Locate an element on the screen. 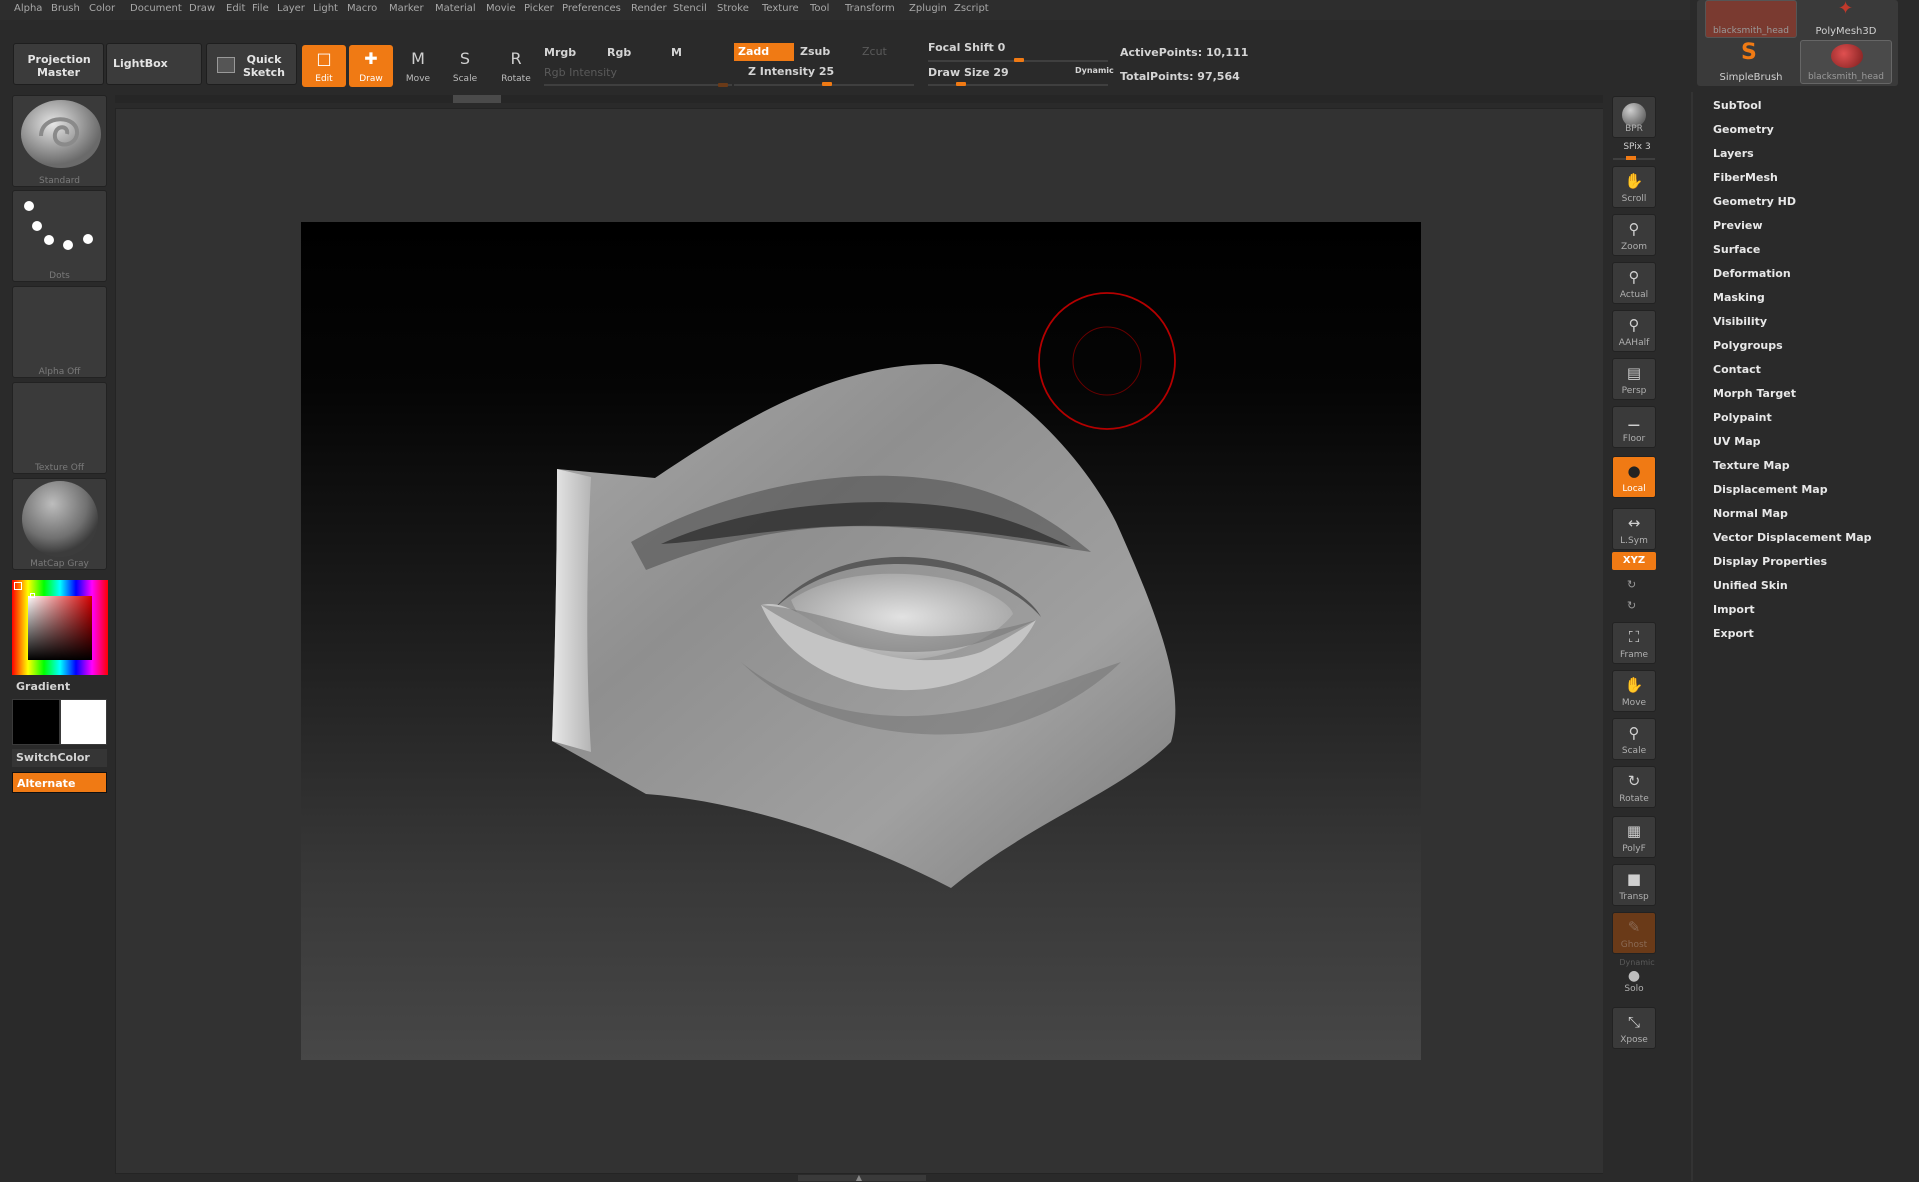  texture-thumbnail: Texture Off is located at coordinates (59, 428).